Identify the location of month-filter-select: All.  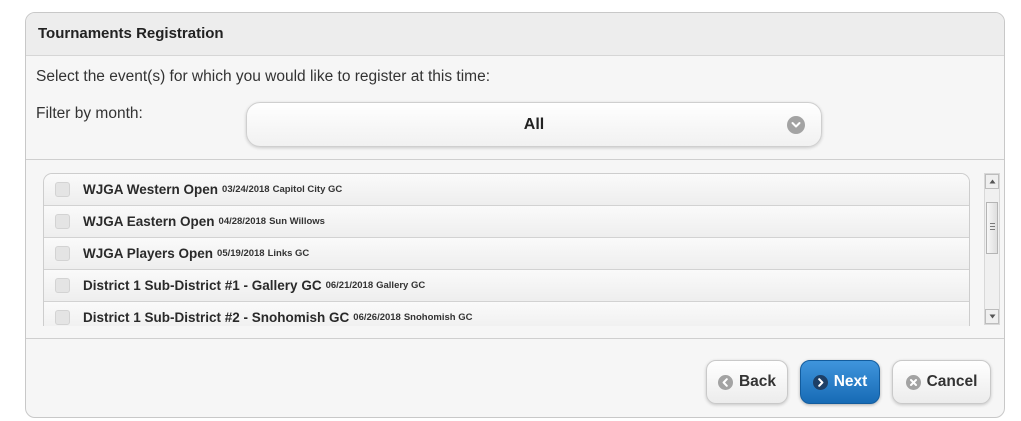
(534, 124).